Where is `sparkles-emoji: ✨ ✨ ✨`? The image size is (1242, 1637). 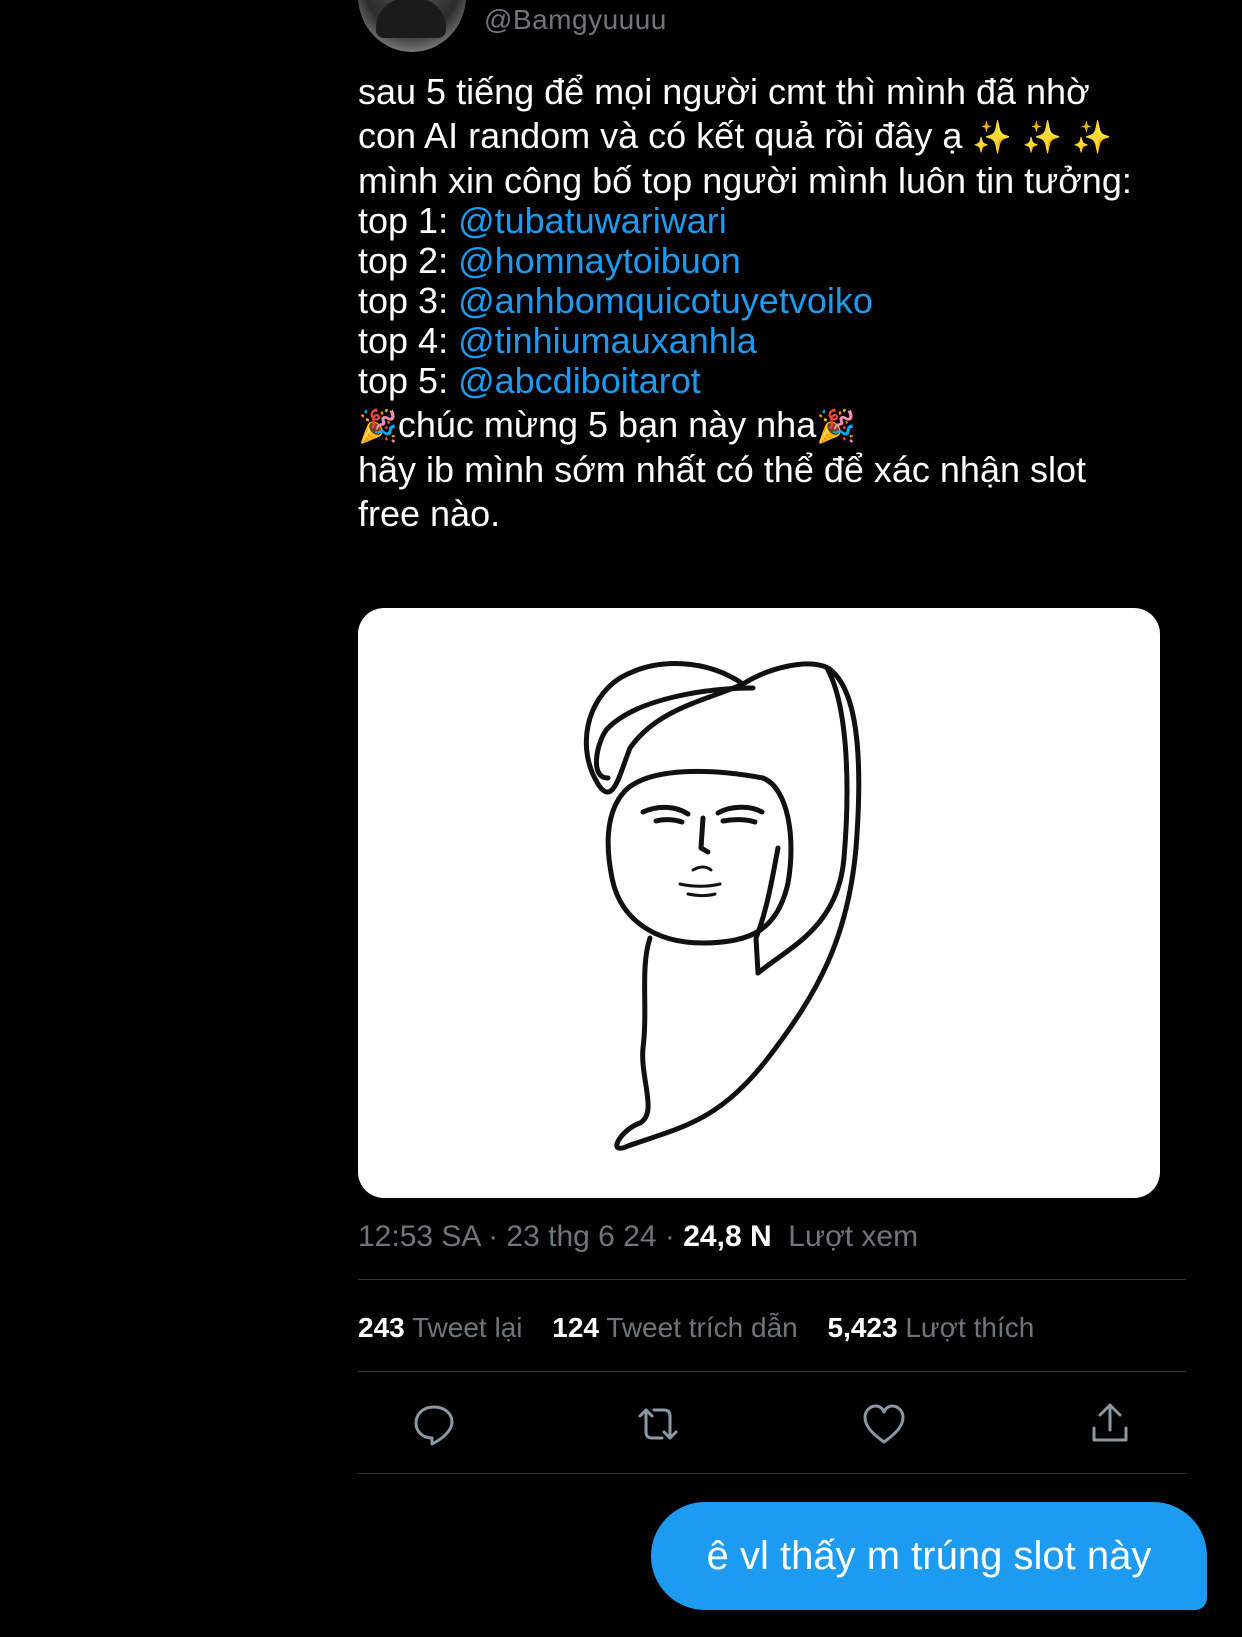 sparkles-emoji: ✨ ✨ ✨ is located at coordinates (1042, 137).